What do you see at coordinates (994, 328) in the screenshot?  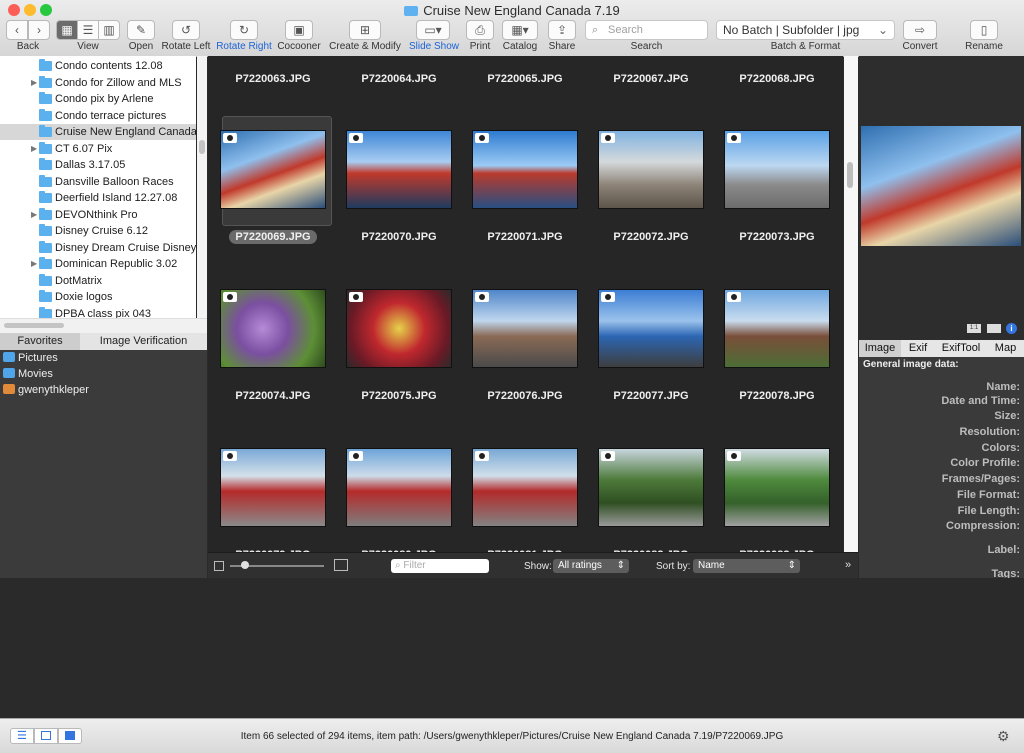 I see `image-icon` at bounding box center [994, 328].